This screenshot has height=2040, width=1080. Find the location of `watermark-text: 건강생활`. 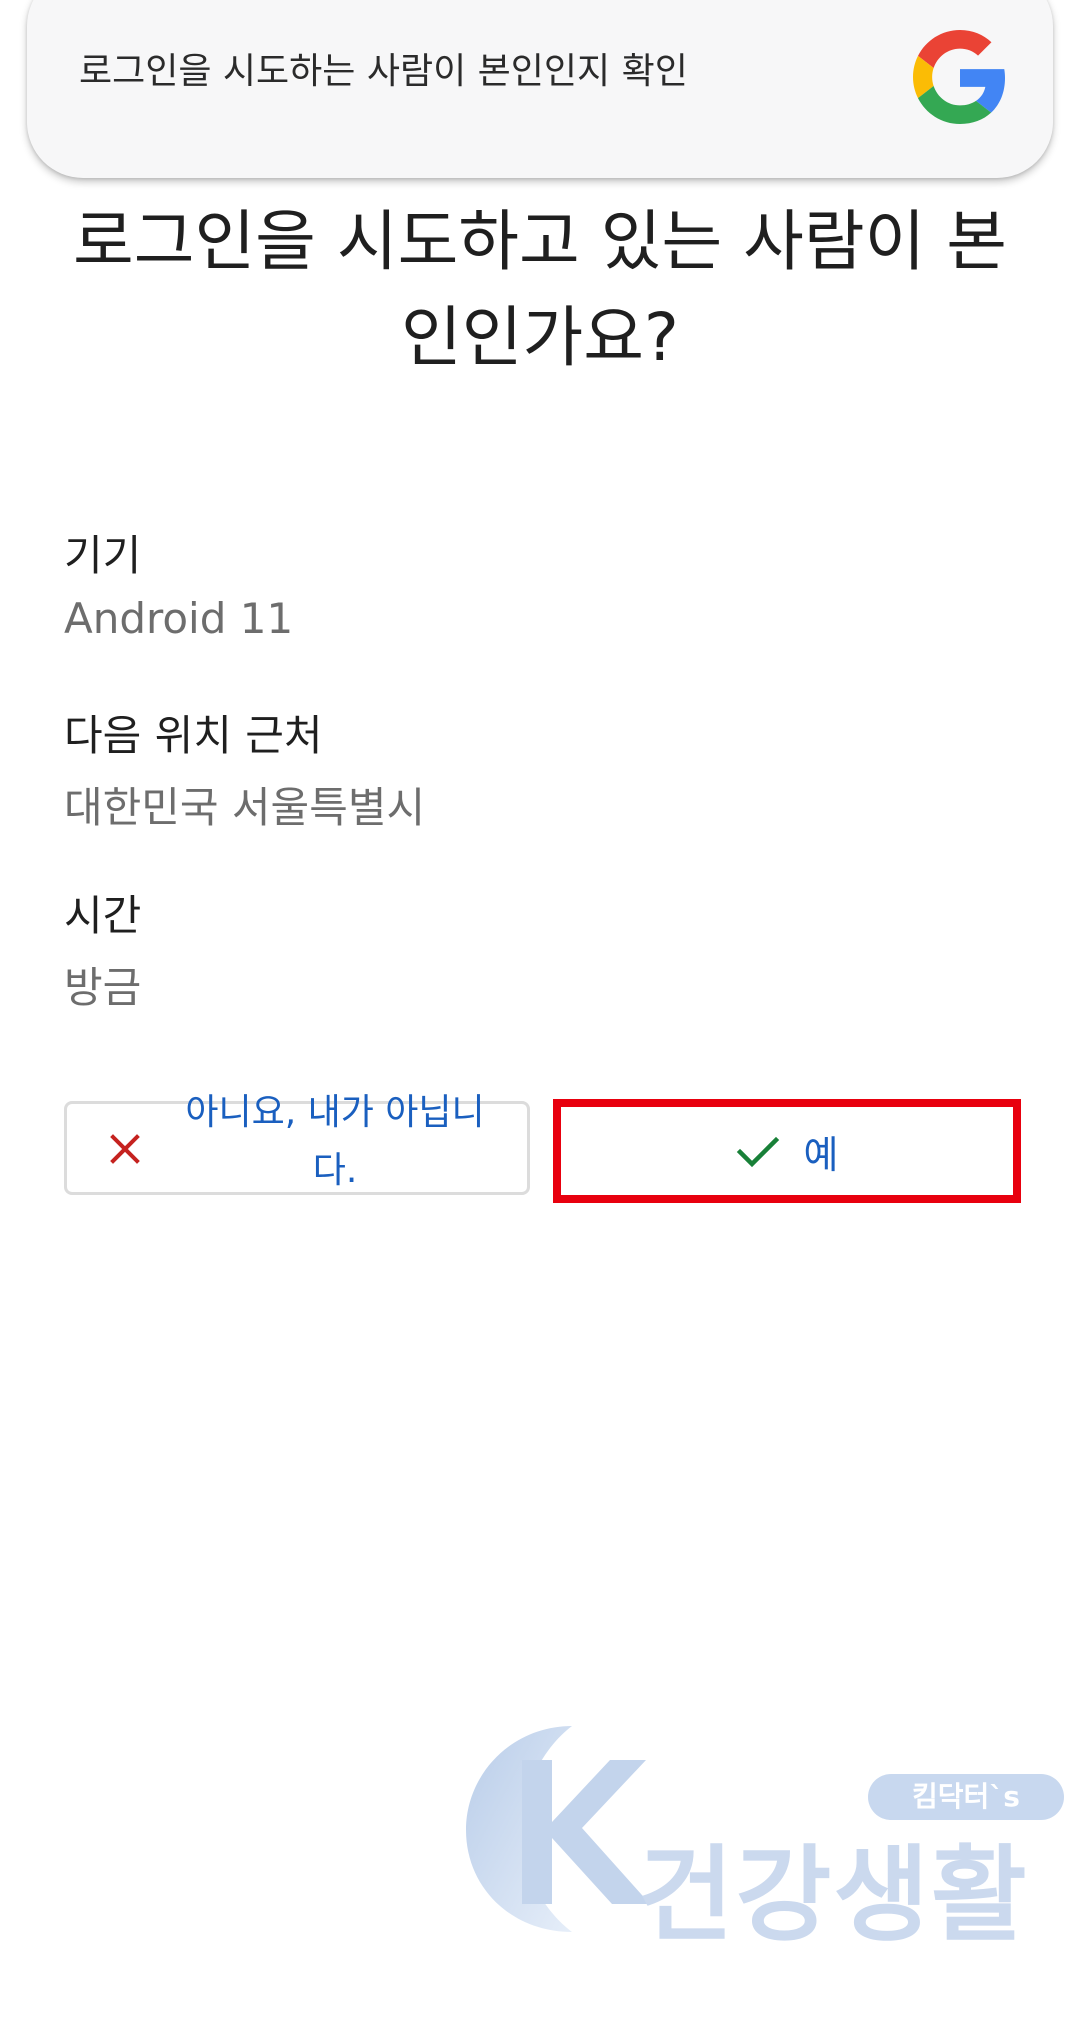

watermark-text: 건강생활 is located at coordinates (833, 1895).